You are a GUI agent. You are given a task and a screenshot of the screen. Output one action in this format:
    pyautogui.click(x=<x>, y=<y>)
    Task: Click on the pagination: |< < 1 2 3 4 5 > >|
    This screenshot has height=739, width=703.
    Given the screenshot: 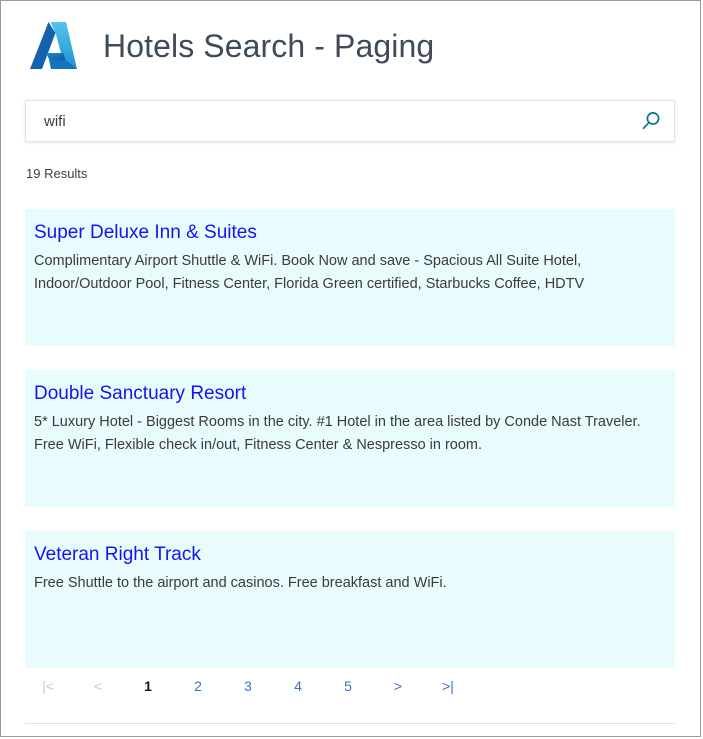 What is the action you would take?
    pyautogui.click(x=343, y=686)
    